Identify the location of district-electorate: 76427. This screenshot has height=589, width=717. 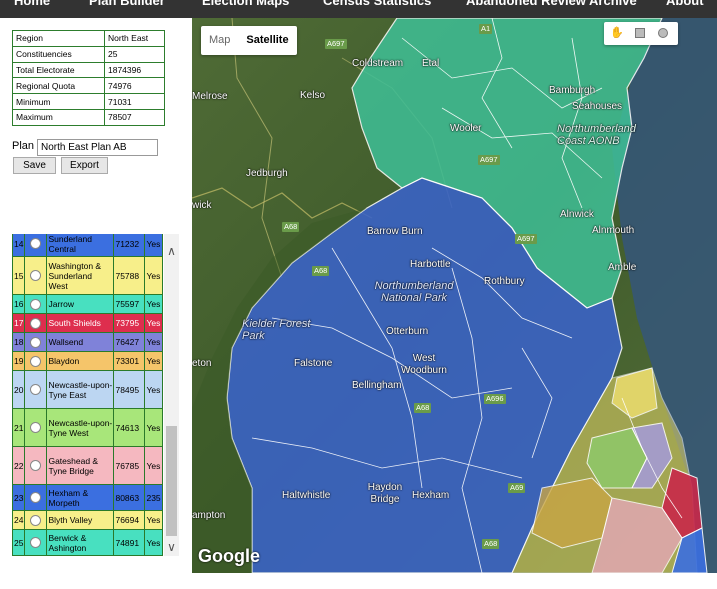
(129, 342).